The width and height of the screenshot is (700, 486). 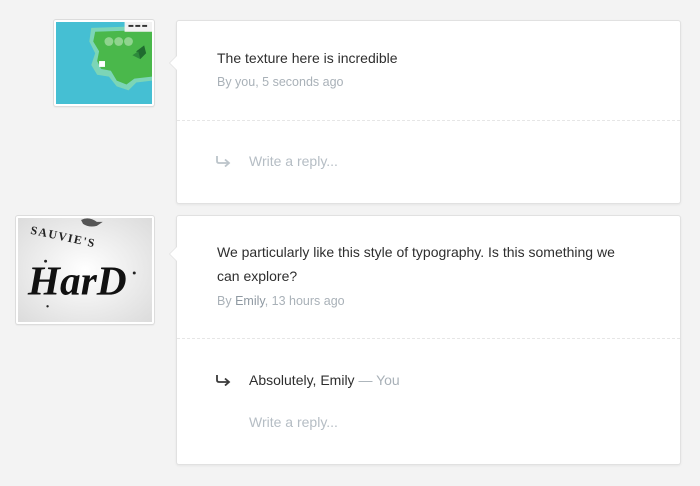 I want to click on comment-thumbnail: SAUVIE'S HarD, so click(x=85, y=270).